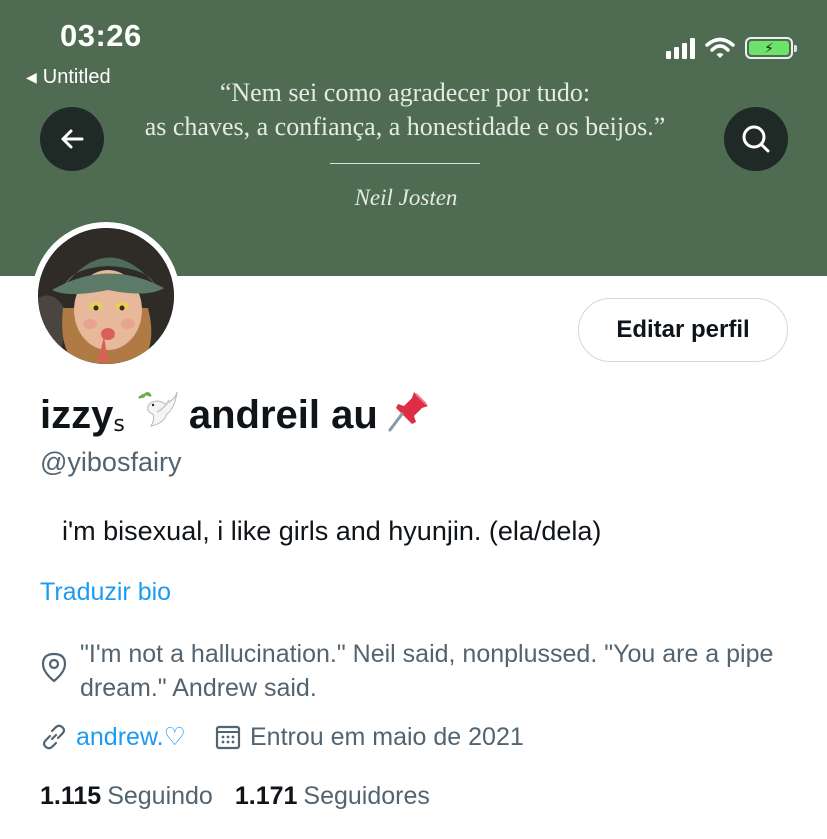 This screenshot has height=839, width=827. Describe the element at coordinates (101, 35) in the screenshot. I see `status-time: 03:26` at that location.